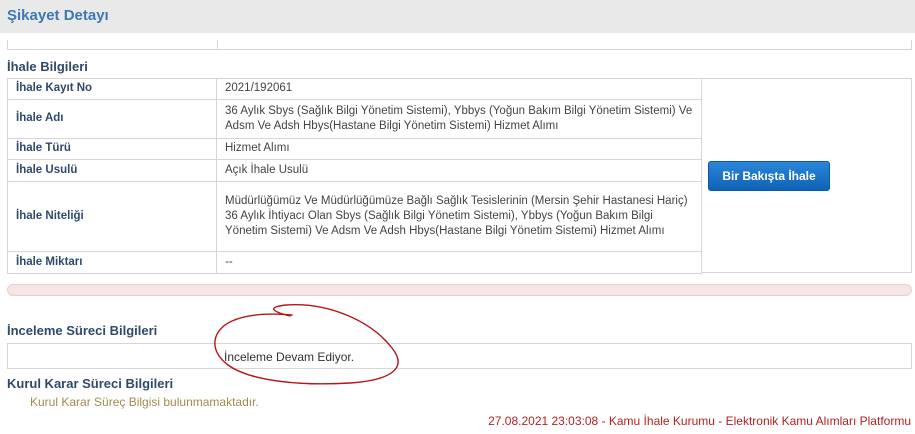 The image size is (915, 434). Describe the element at coordinates (459, 45) in the screenshot. I see `top-strip` at that location.